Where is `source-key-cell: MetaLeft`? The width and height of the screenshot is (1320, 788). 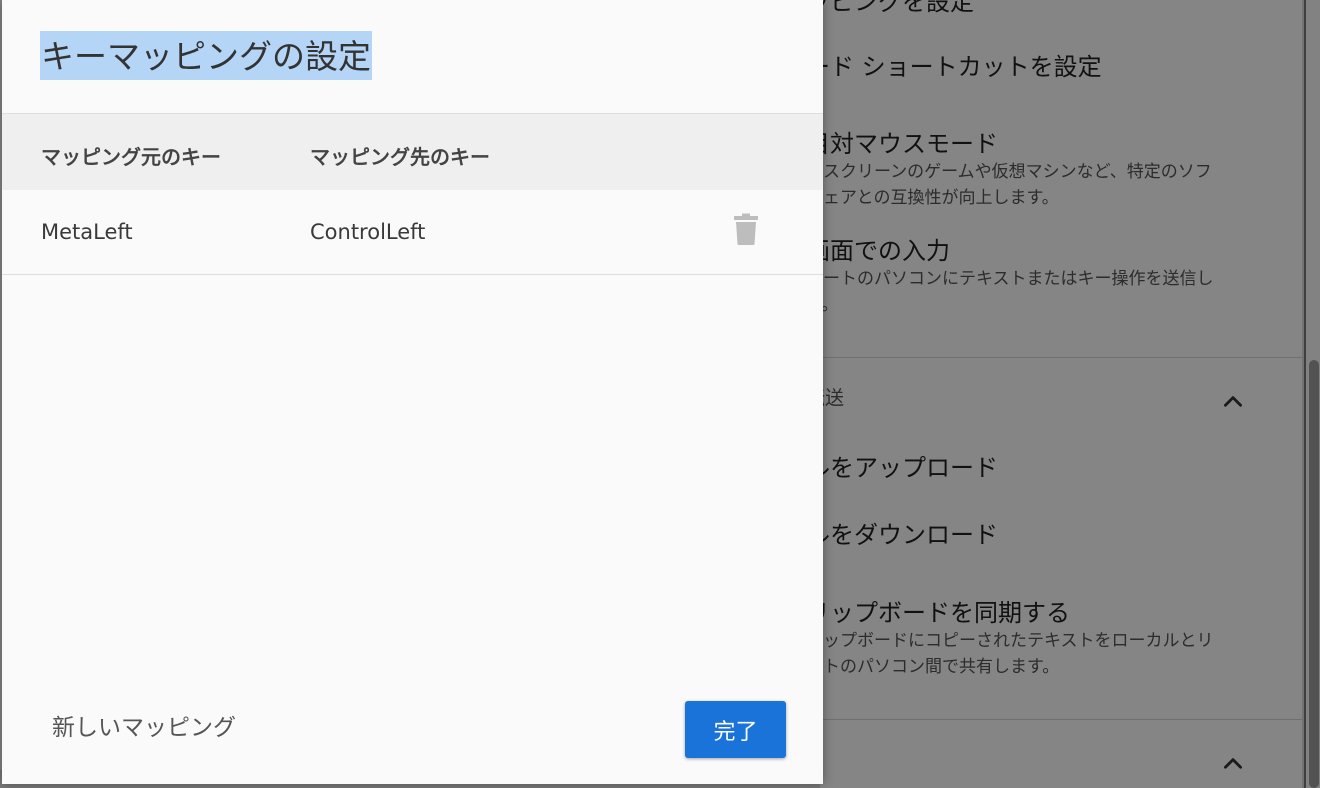 source-key-cell: MetaLeft is located at coordinates (87, 232).